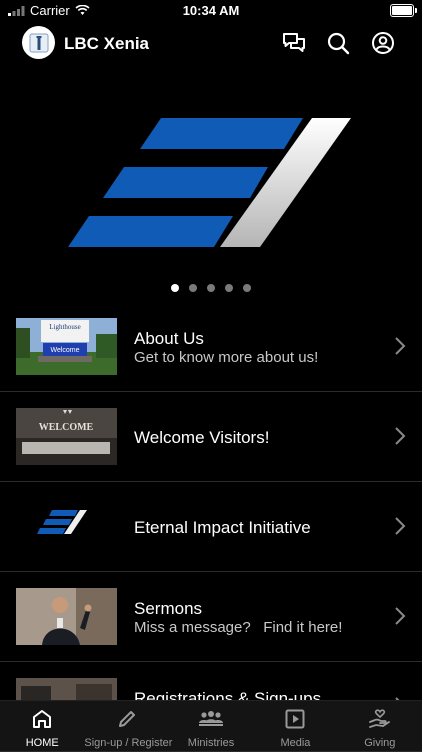 Image resolution: width=422 pixels, height=752 pixels. Describe the element at coordinates (211, 743) in the screenshot. I see `tab-label: Ministries` at that location.